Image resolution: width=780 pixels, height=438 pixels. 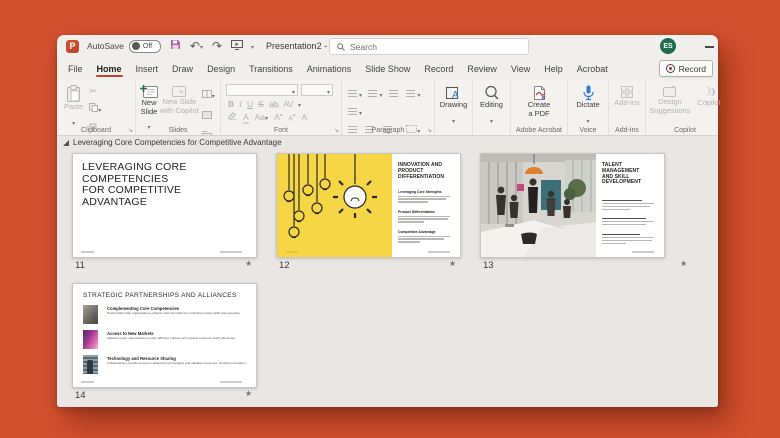 What do you see at coordinates (429, 46) in the screenshot?
I see `search-box: Search` at bounding box center [429, 46].